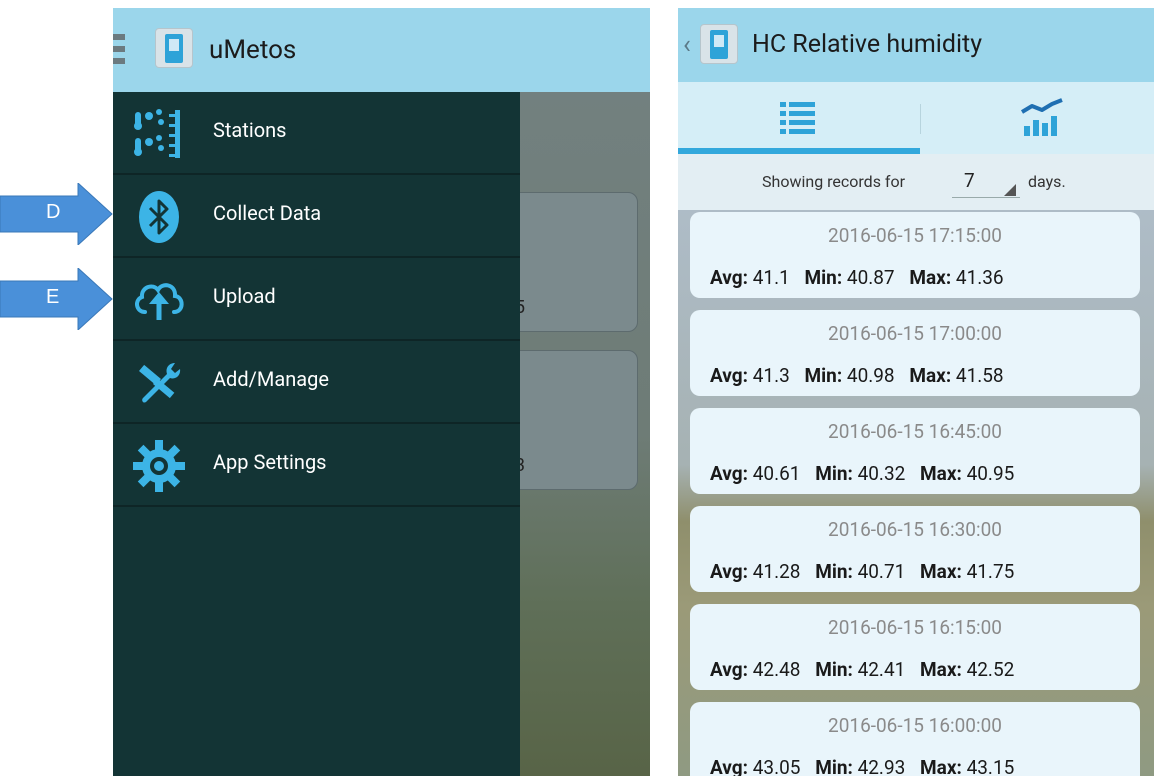  I want to click on bluetooth-icon, so click(159, 217).